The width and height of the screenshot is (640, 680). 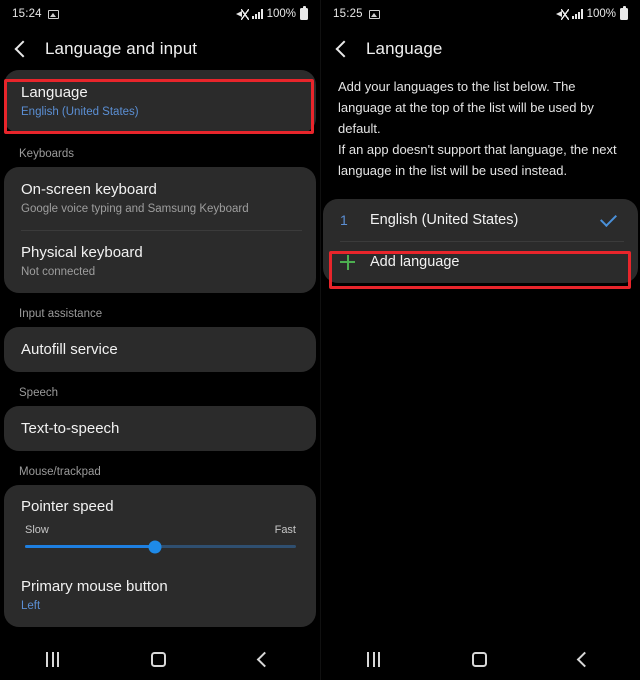 I want to click on pointer-speed-slider, so click(x=160, y=546).